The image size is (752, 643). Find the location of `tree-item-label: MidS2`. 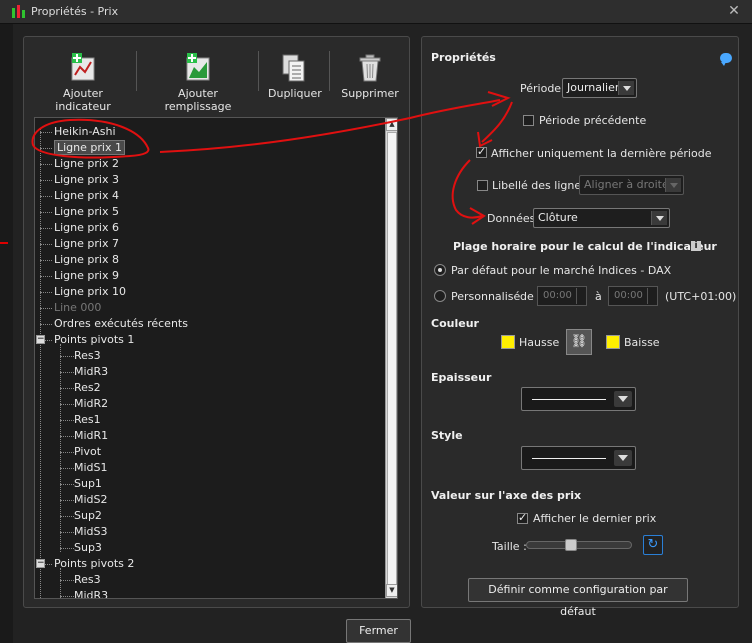

tree-item-label: MidS2 is located at coordinates (91, 499).